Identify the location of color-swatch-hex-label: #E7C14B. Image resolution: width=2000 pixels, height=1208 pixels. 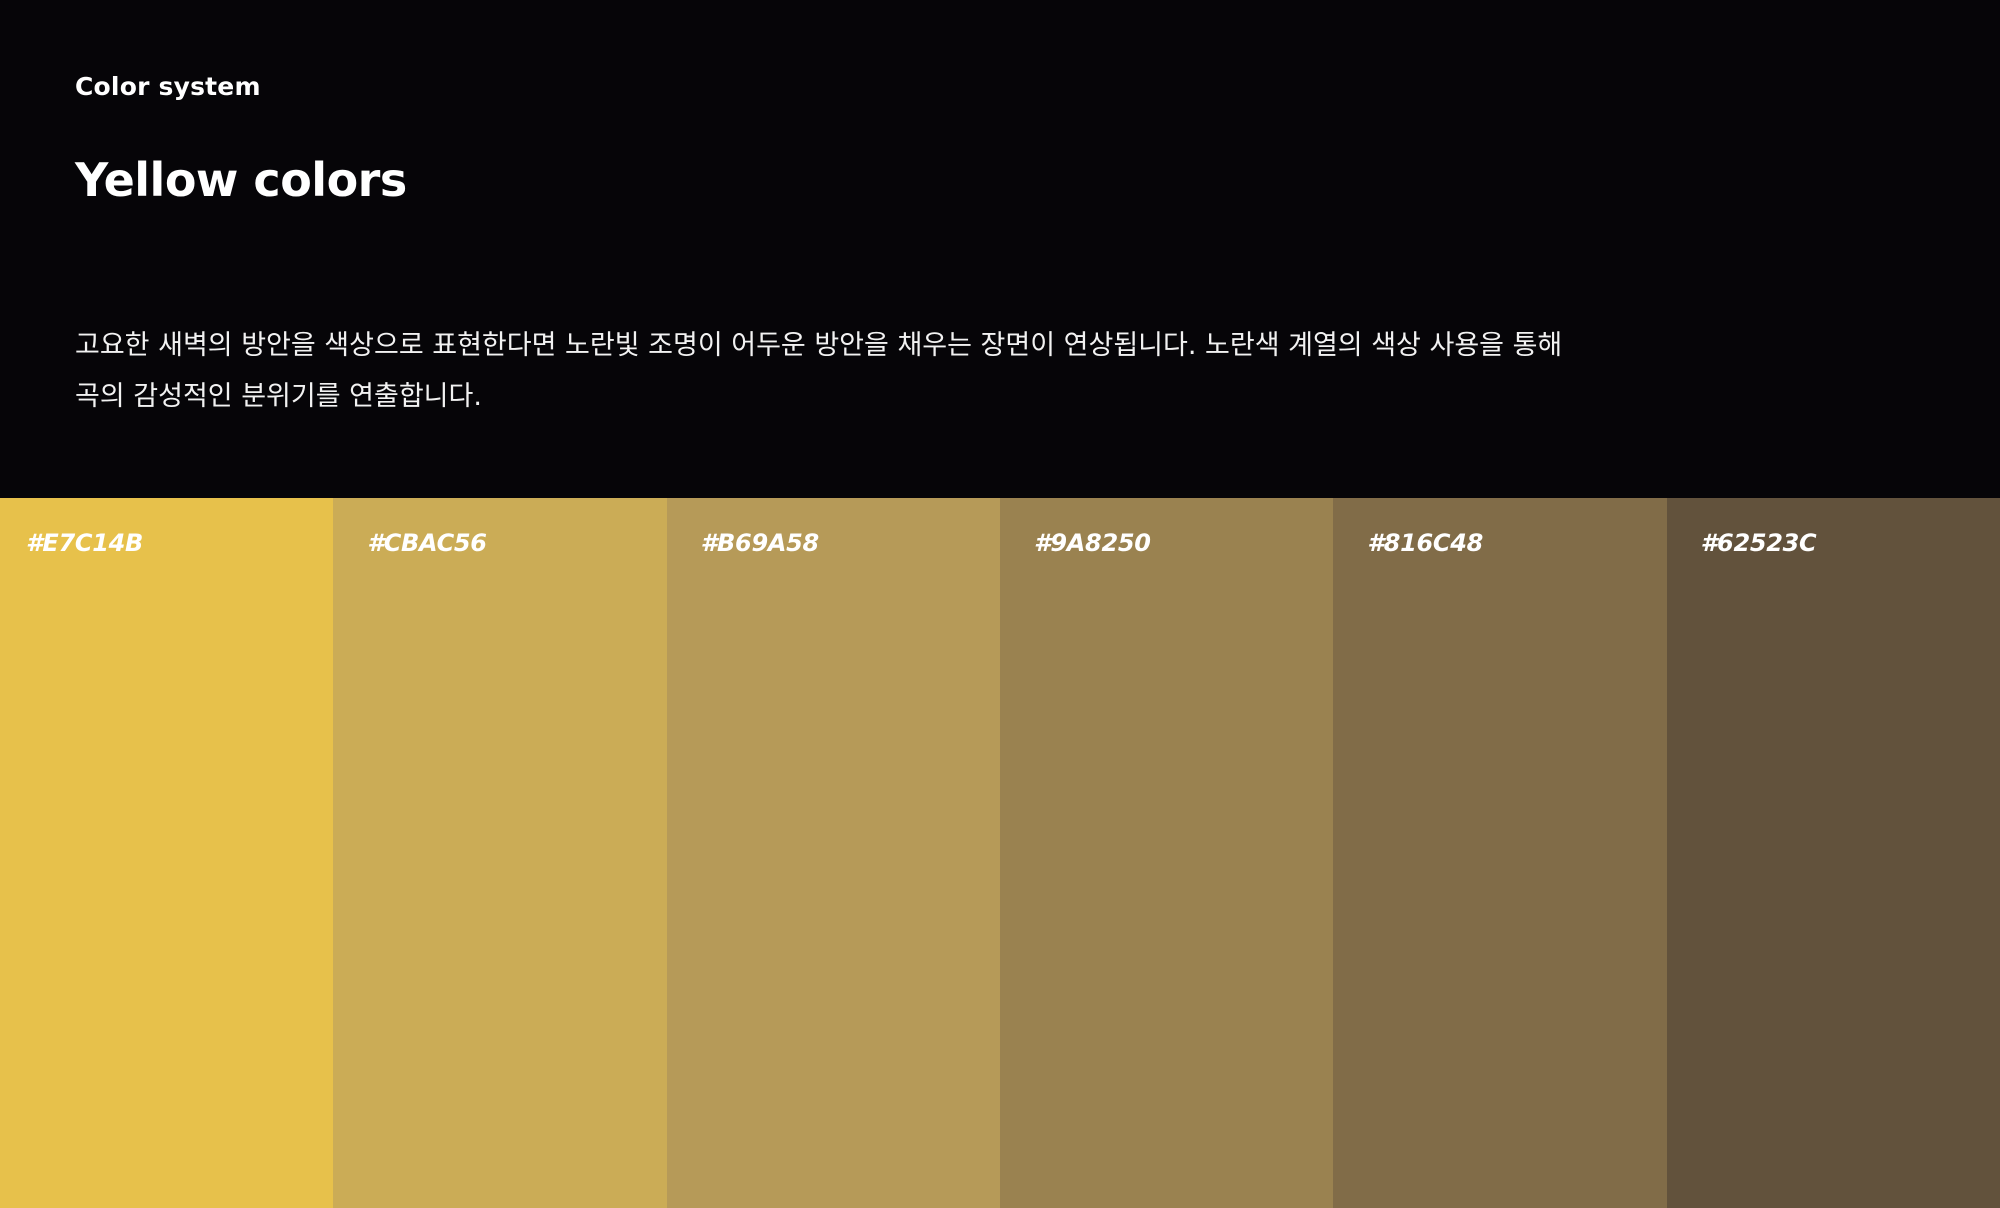
(84, 543).